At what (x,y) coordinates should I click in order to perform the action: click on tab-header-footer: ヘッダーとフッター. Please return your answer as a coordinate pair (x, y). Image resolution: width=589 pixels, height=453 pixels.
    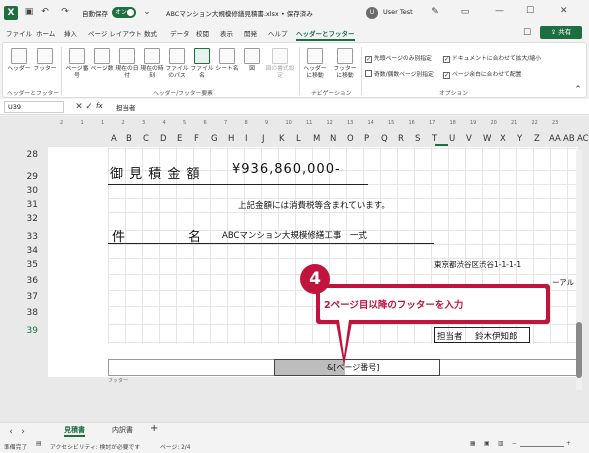
    Looking at the image, I should click on (325, 34).